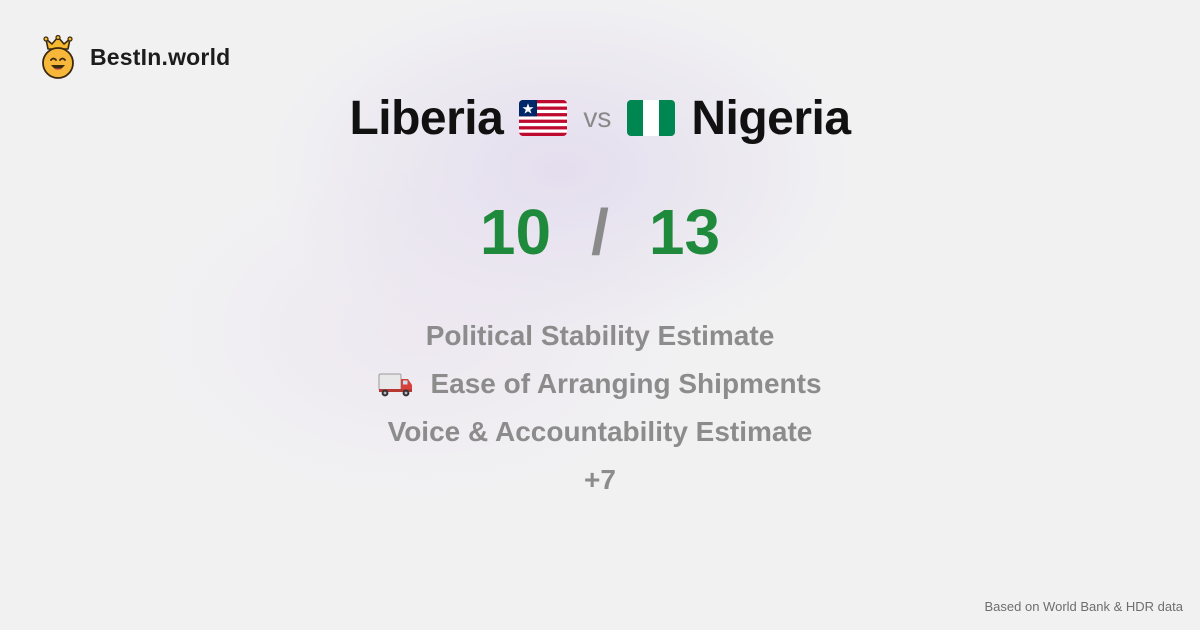 This screenshot has width=1200, height=630. What do you see at coordinates (515, 232) in the screenshot?
I see `left-score: 10` at bounding box center [515, 232].